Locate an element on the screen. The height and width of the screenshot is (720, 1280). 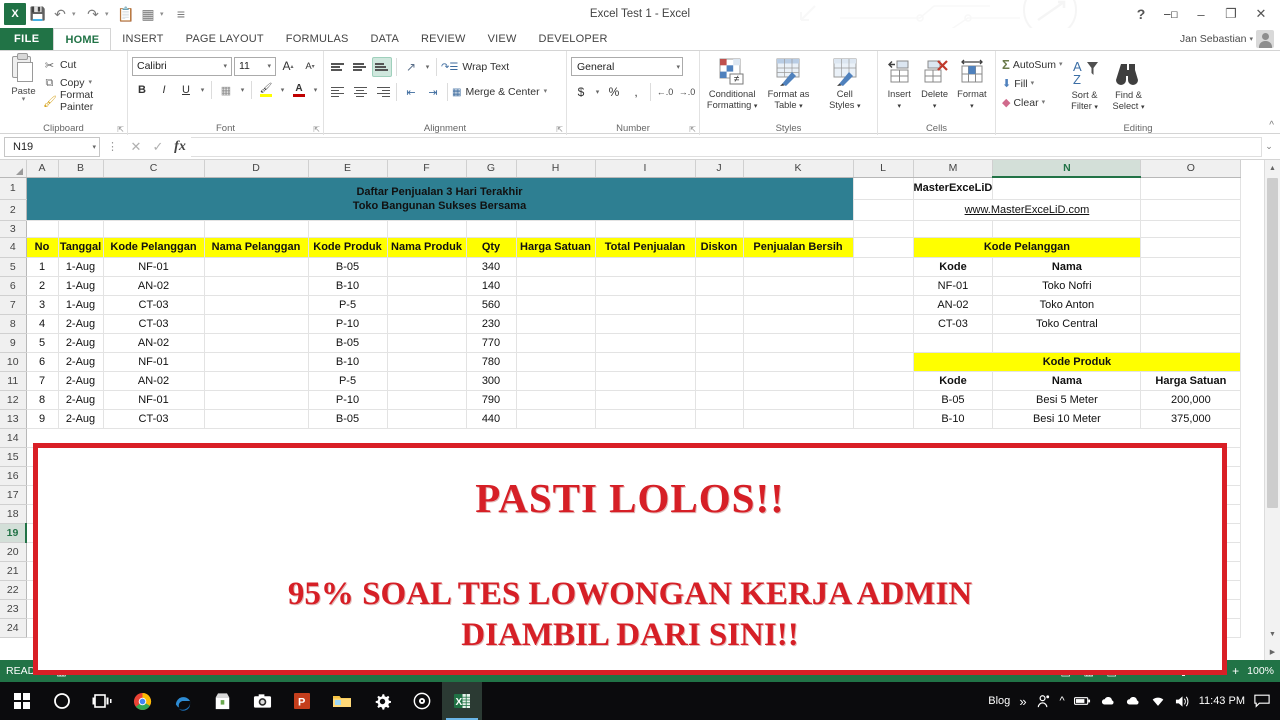
cell-I8 is located at coordinates (645, 323).